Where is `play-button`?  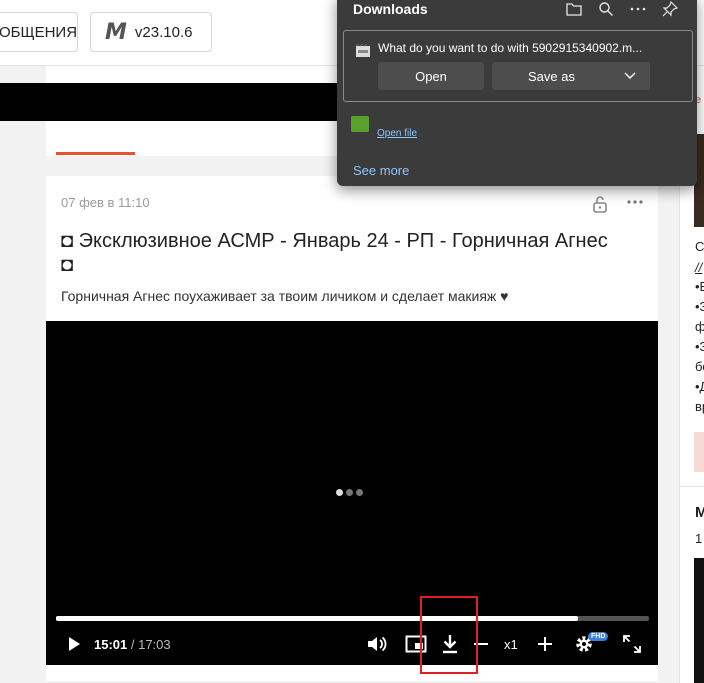 play-button is located at coordinates (74, 644).